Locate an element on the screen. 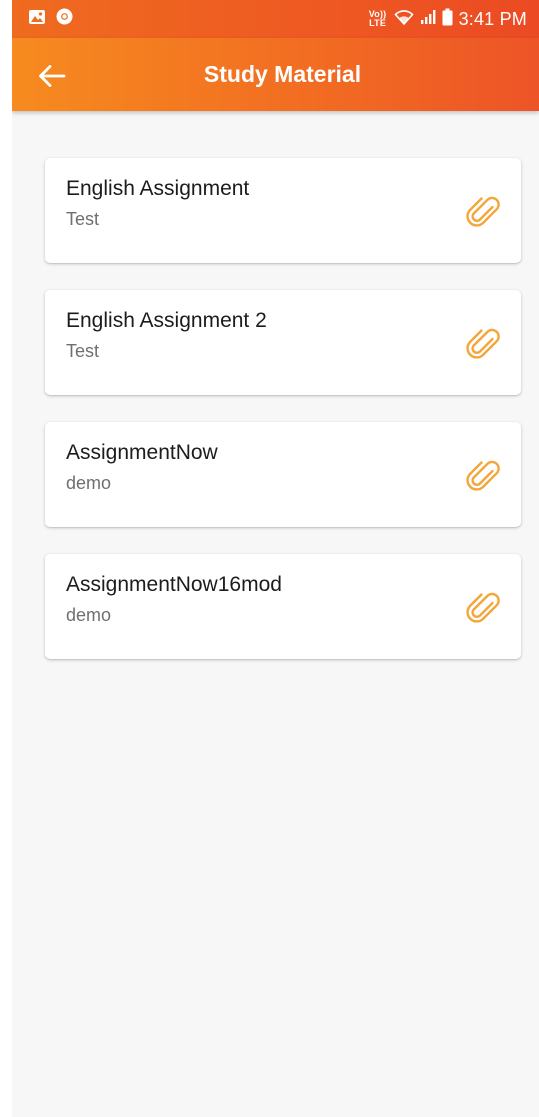 This screenshot has width=539, height=1117. app-bar: Study Material is located at coordinates (275, 74).